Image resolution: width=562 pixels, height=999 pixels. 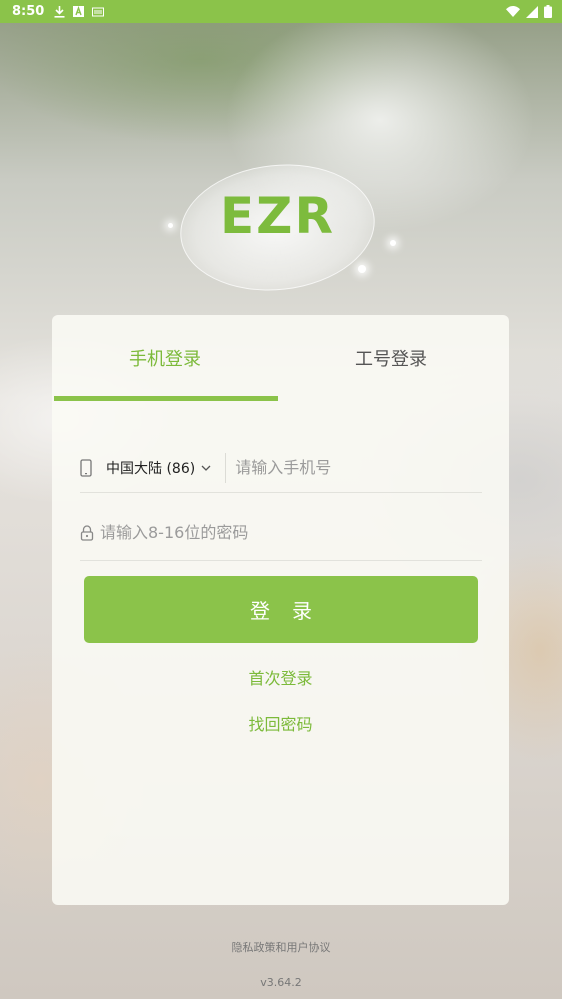 I want to click on lock-icon, so click(x=87, y=532).